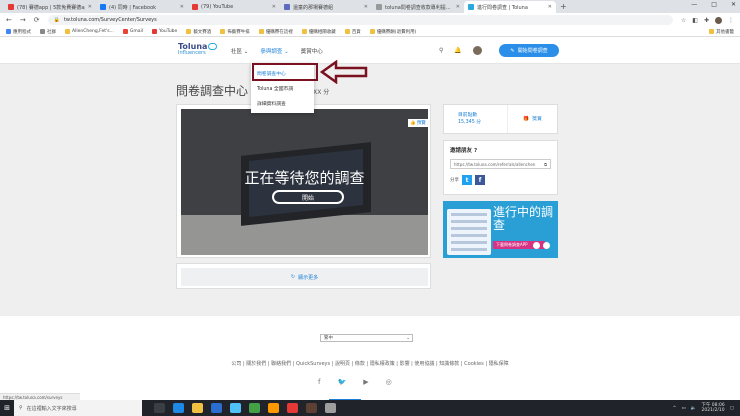  Describe the element at coordinates (532, 51) in the screenshot. I see `start-survey-label: 開始問卷調查` at that location.